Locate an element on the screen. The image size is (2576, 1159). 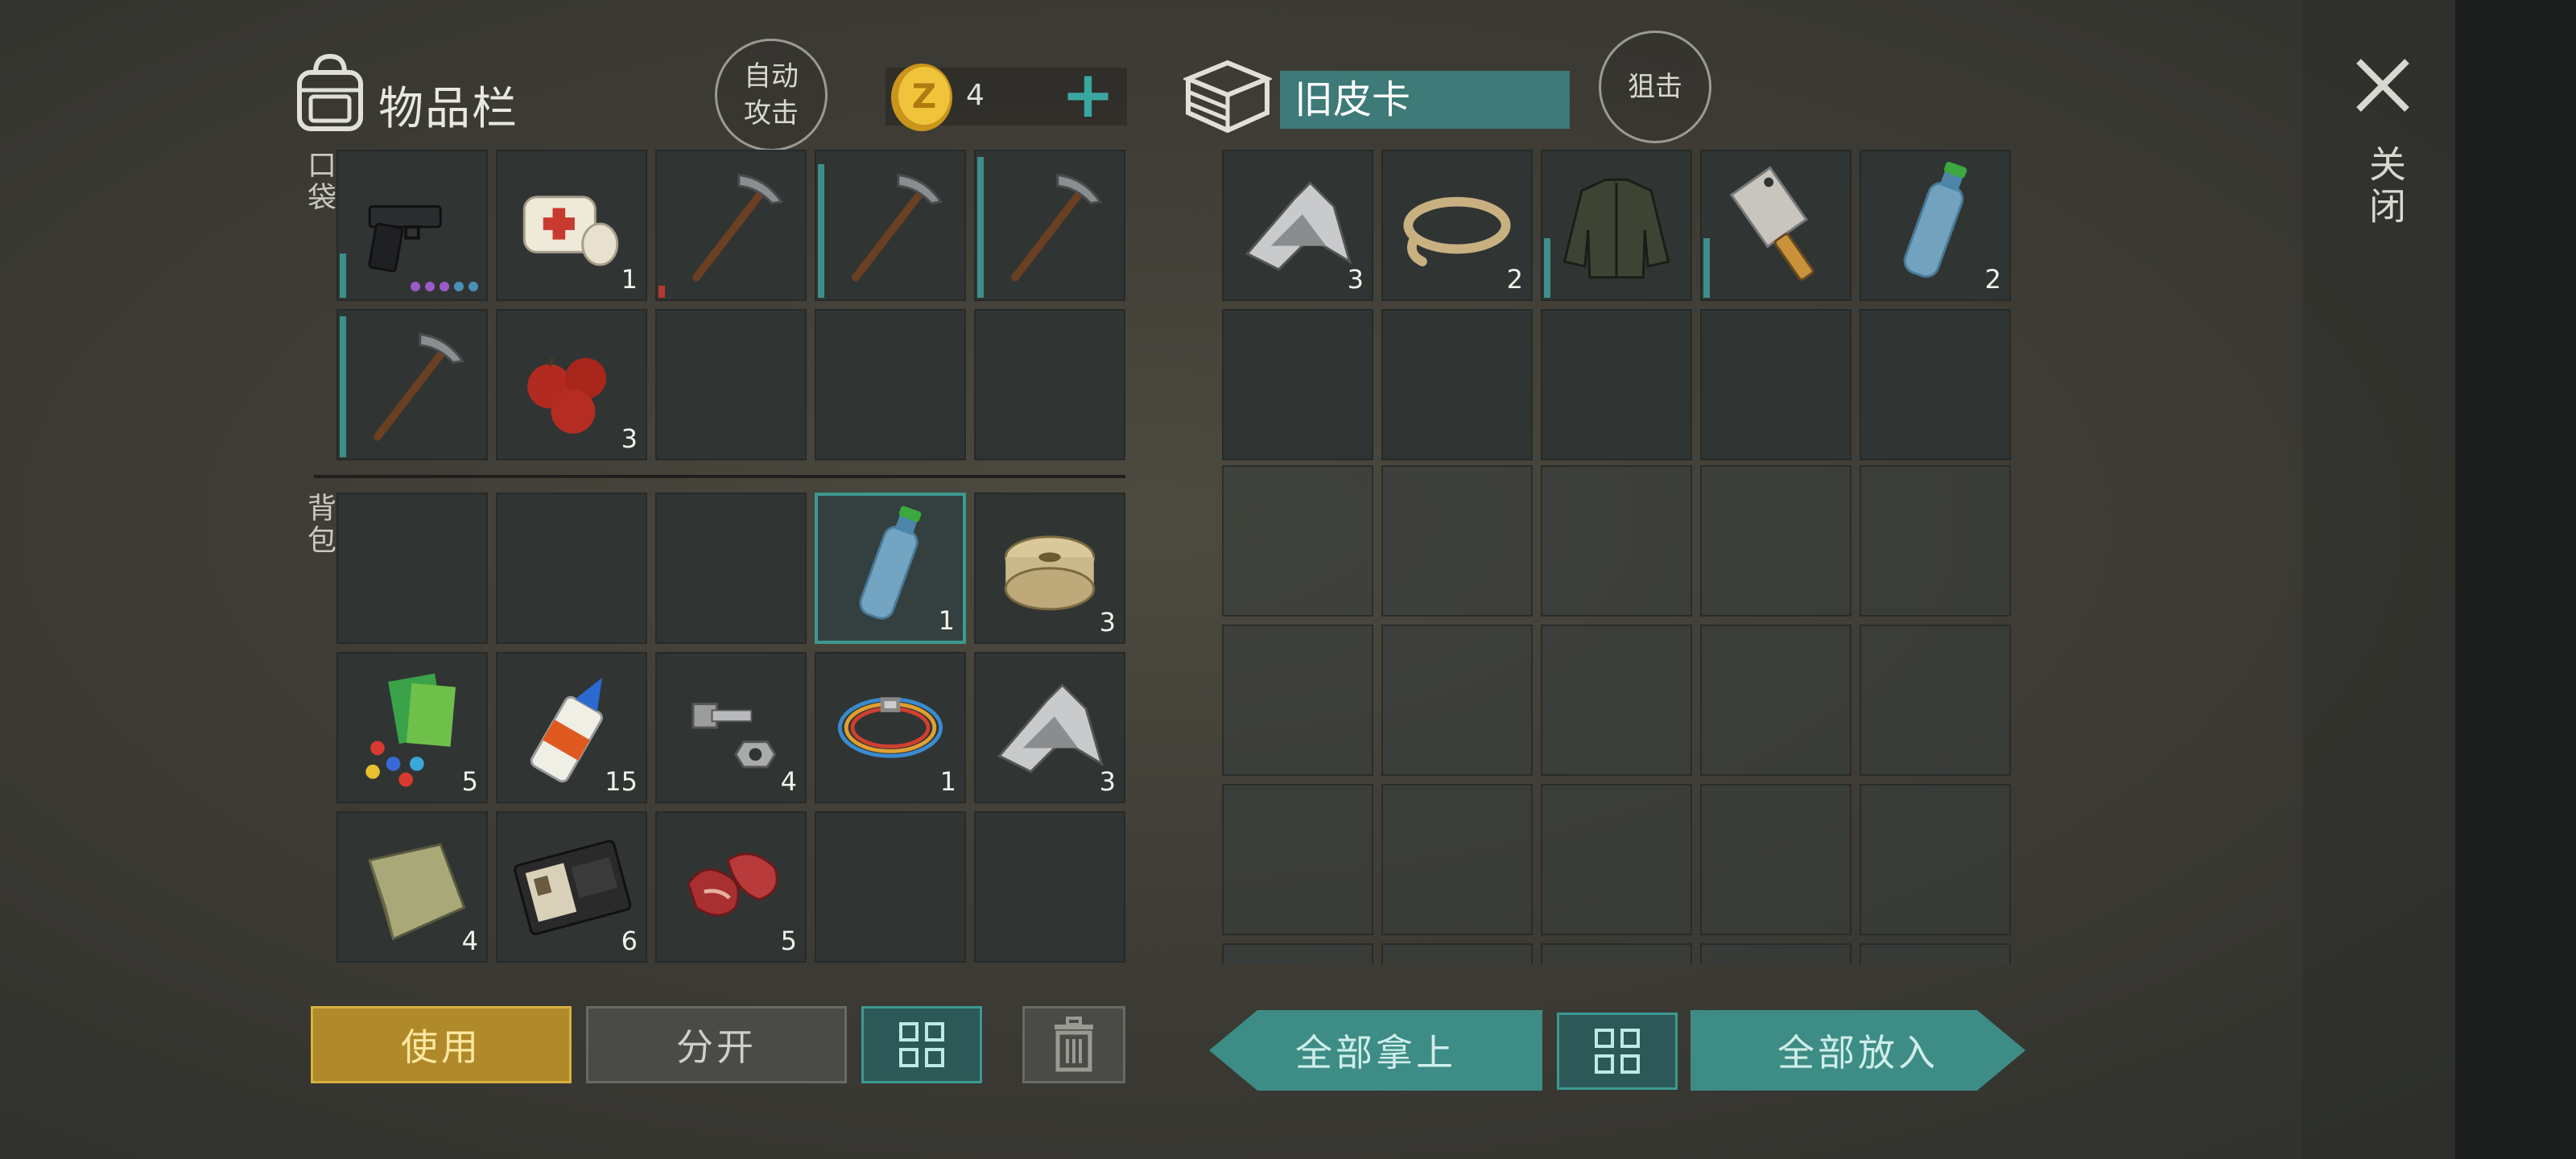
put-all-button: 全部放入 is located at coordinates (1857, 1050).